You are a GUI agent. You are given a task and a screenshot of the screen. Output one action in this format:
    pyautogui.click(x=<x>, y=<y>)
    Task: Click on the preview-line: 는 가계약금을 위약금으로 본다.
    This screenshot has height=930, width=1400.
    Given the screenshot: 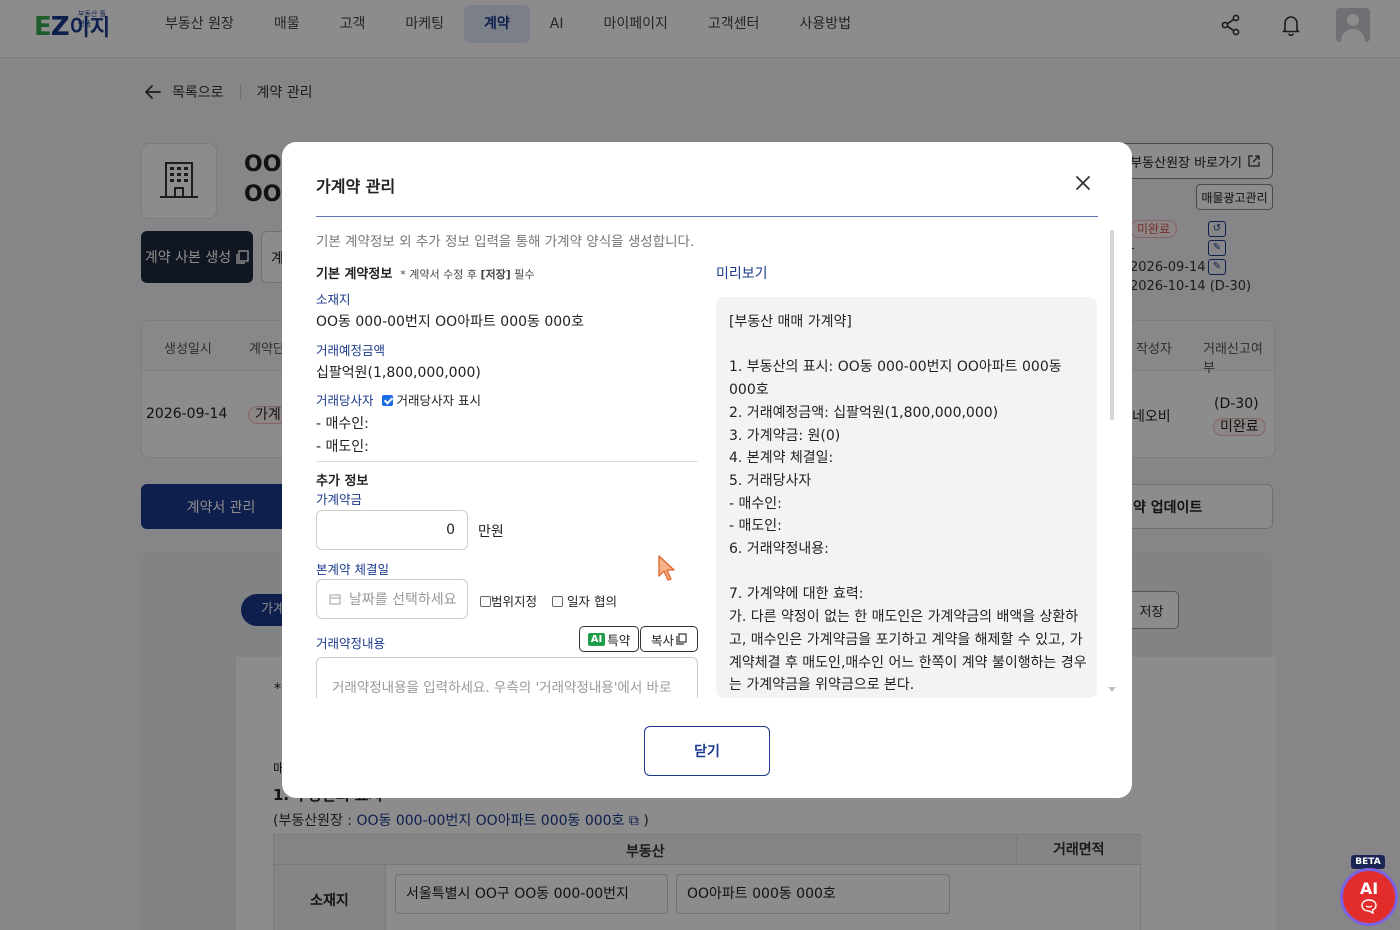 What is the action you would take?
    pyautogui.click(x=822, y=685)
    